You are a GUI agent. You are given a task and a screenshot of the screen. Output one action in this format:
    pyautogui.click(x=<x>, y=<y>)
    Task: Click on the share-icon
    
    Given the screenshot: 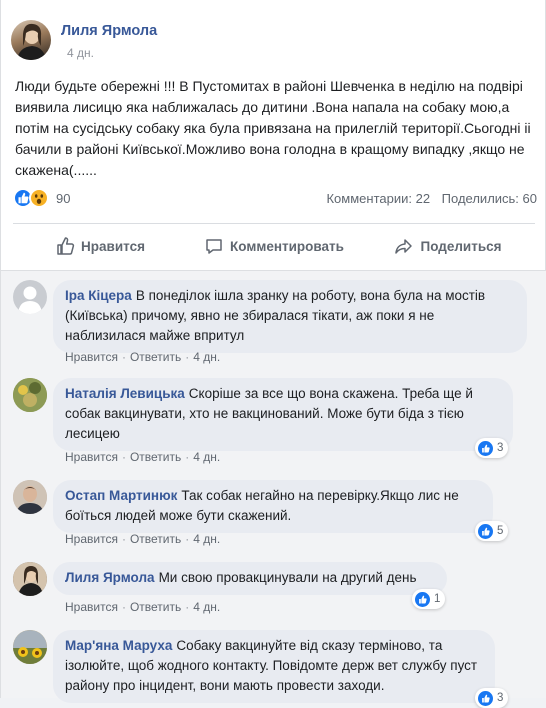 What is the action you would take?
    pyautogui.click(x=404, y=246)
    